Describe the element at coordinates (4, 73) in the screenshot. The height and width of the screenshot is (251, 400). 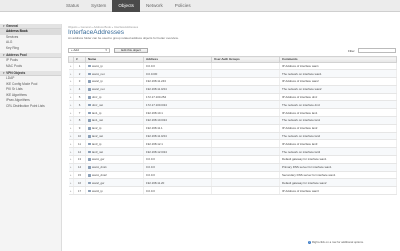
I see `collapse-arrow-icon: ▾` at that location.